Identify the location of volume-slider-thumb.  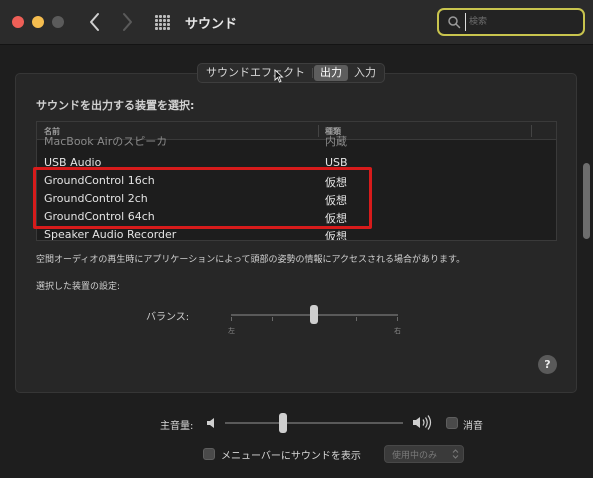
(283, 423).